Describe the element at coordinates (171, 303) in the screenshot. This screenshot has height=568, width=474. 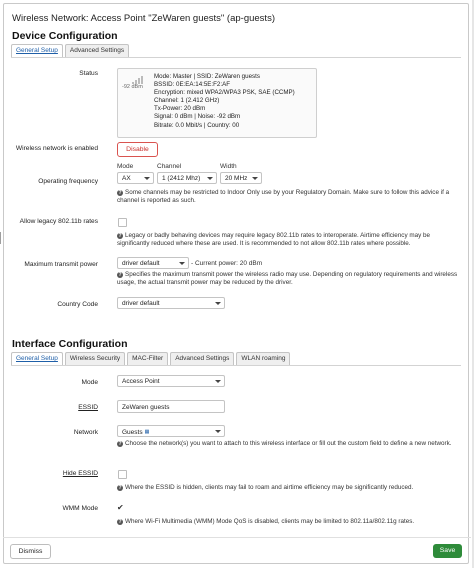
I see `country-select: driver default` at that location.